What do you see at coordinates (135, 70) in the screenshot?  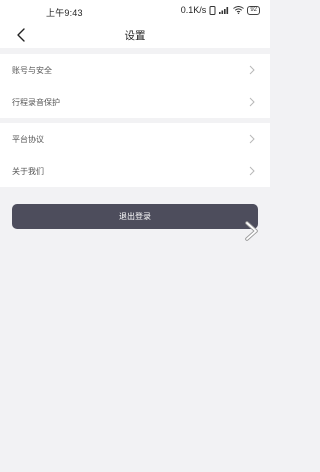 I see `account-security-row: 账号与安全` at bounding box center [135, 70].